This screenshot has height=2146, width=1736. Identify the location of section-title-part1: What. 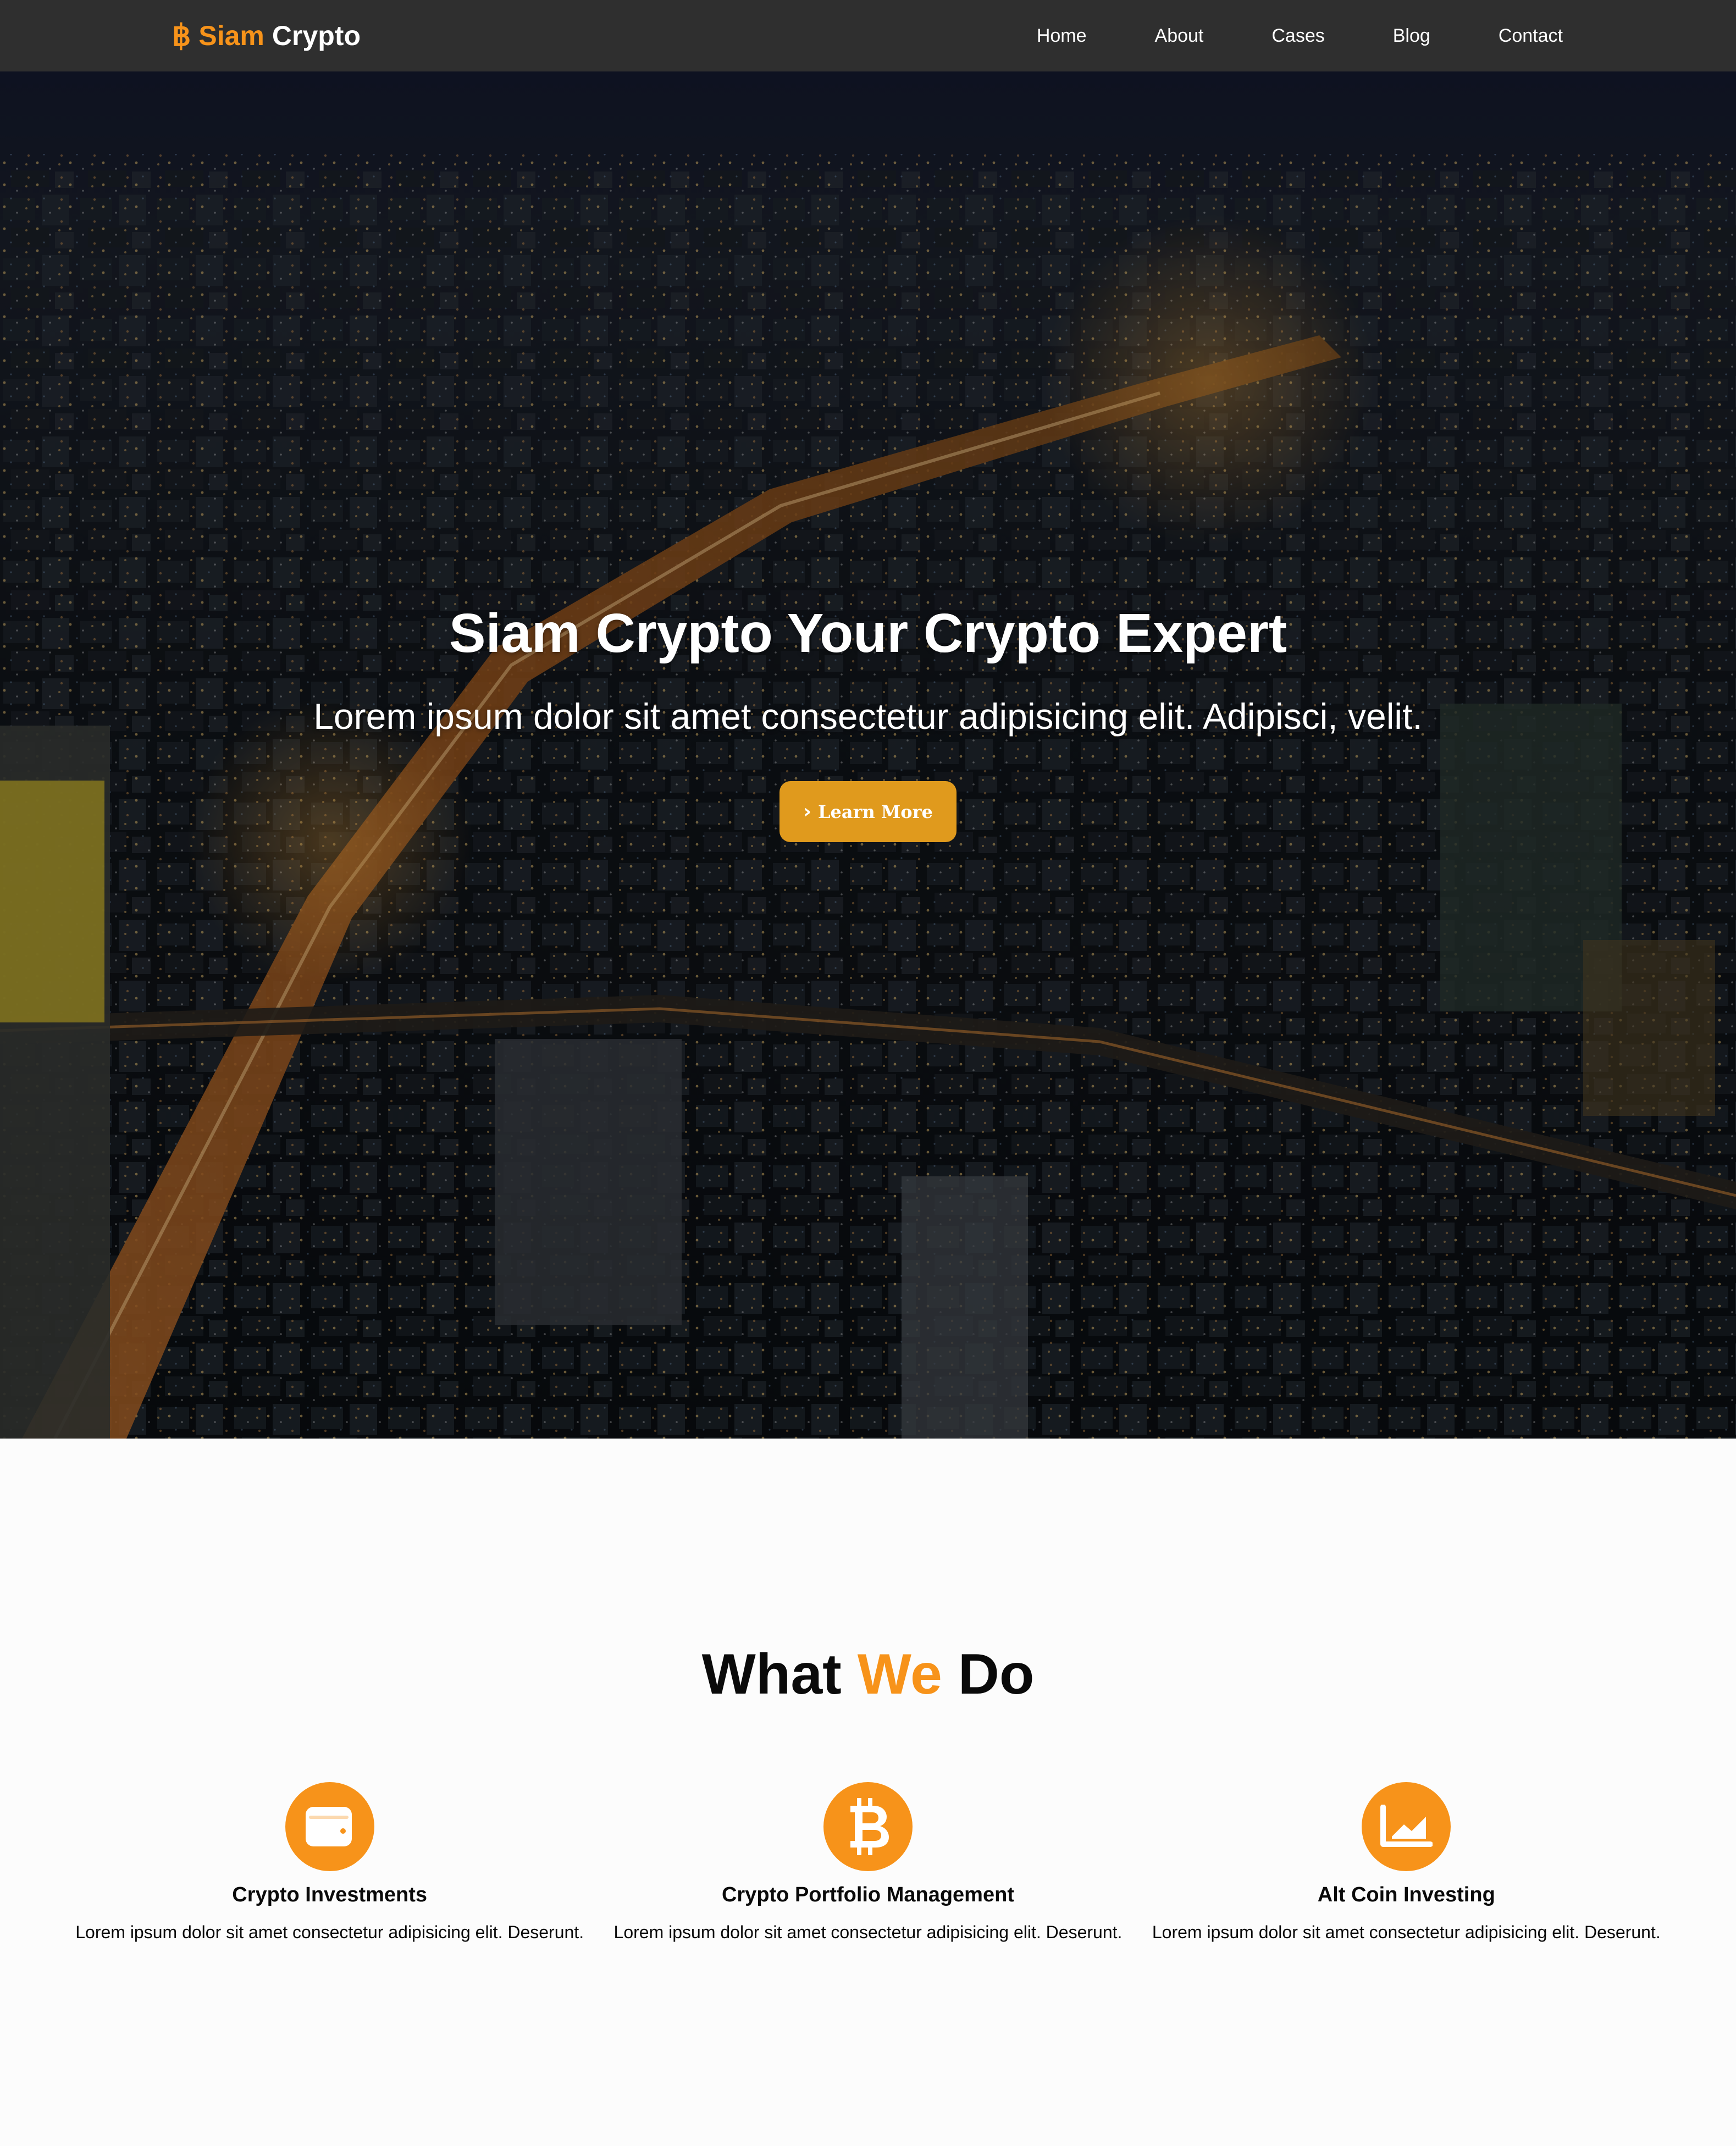
(771, 1674).